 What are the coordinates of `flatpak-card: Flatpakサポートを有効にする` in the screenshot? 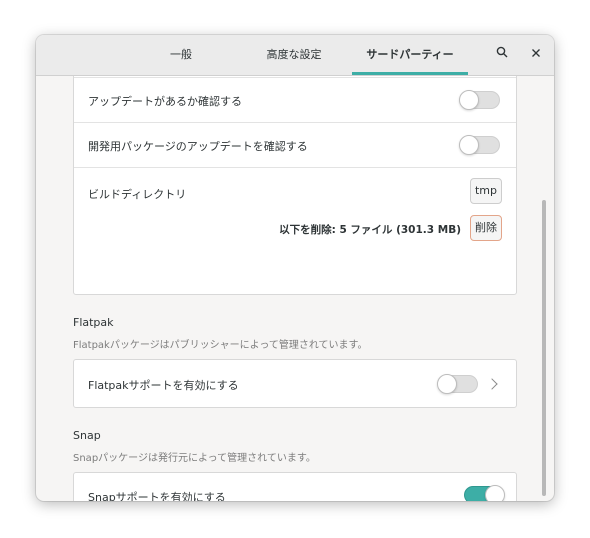 It's located at (295, 383).